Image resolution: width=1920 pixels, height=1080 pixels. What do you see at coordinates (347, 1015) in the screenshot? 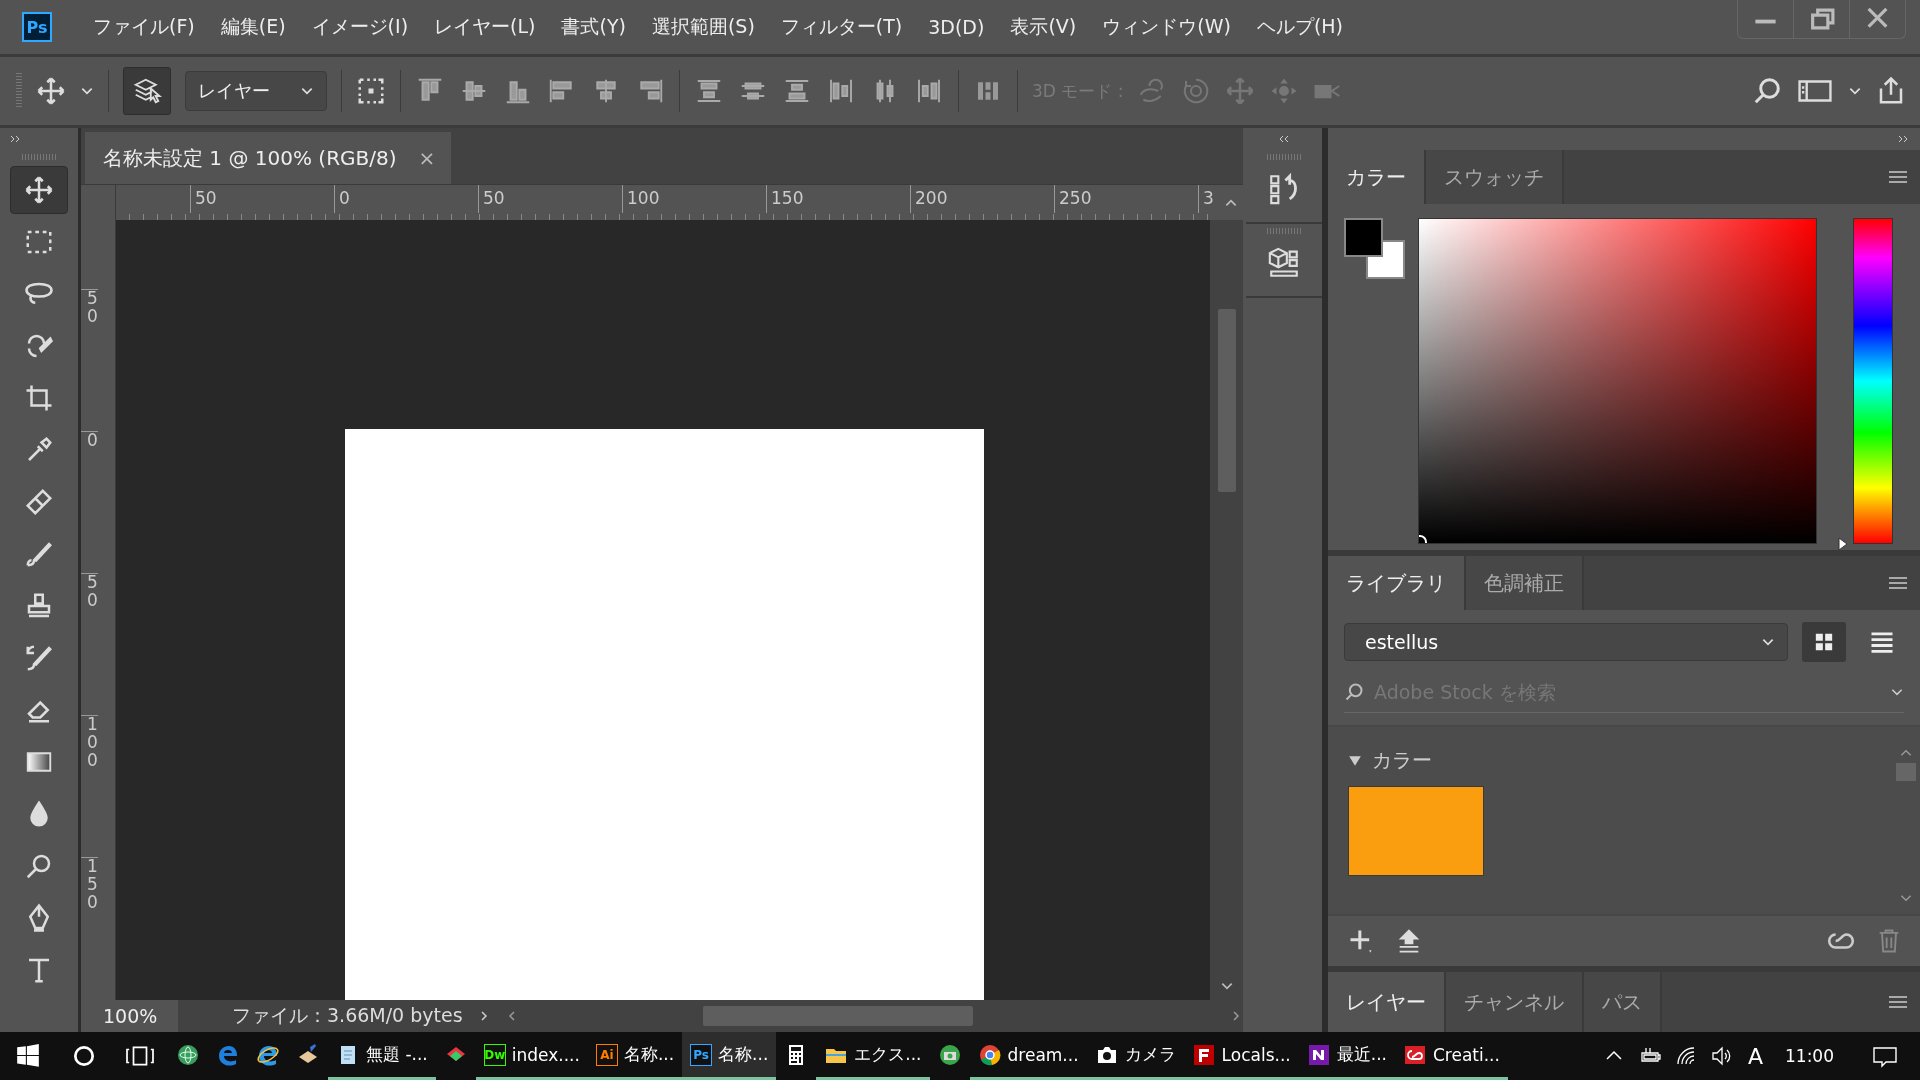
I see `file-info: ファイル：3.66M/0 bytes` at bounding box center [347, 1015].